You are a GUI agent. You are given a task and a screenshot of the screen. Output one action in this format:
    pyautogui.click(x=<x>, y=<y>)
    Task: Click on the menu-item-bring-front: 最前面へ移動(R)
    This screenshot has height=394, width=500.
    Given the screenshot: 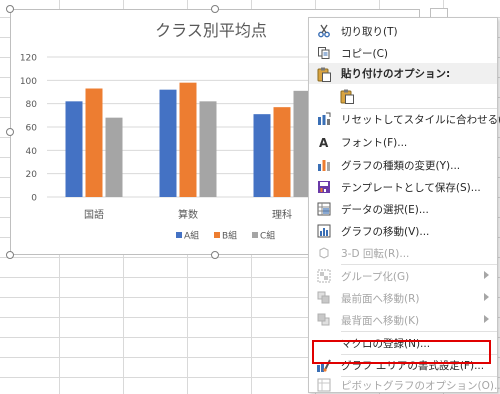 What is the action you would take?
    pyautogui.click(x=403, y=298)
    